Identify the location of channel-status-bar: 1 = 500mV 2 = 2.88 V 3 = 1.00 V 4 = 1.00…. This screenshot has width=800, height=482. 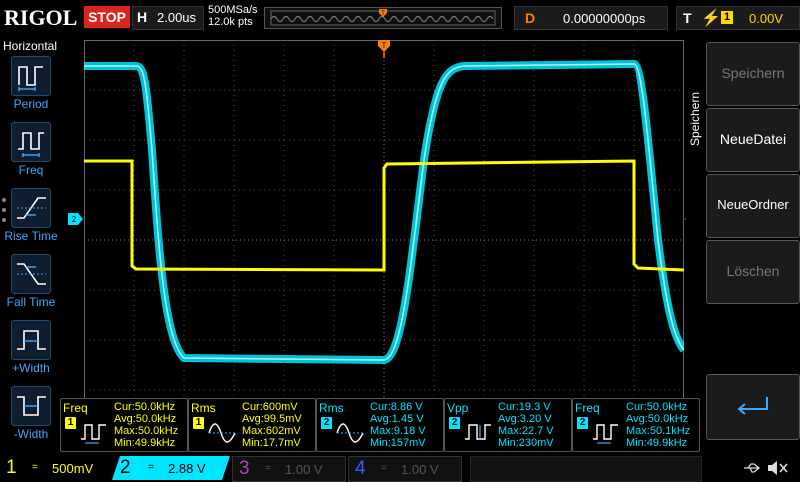
(400, 469).